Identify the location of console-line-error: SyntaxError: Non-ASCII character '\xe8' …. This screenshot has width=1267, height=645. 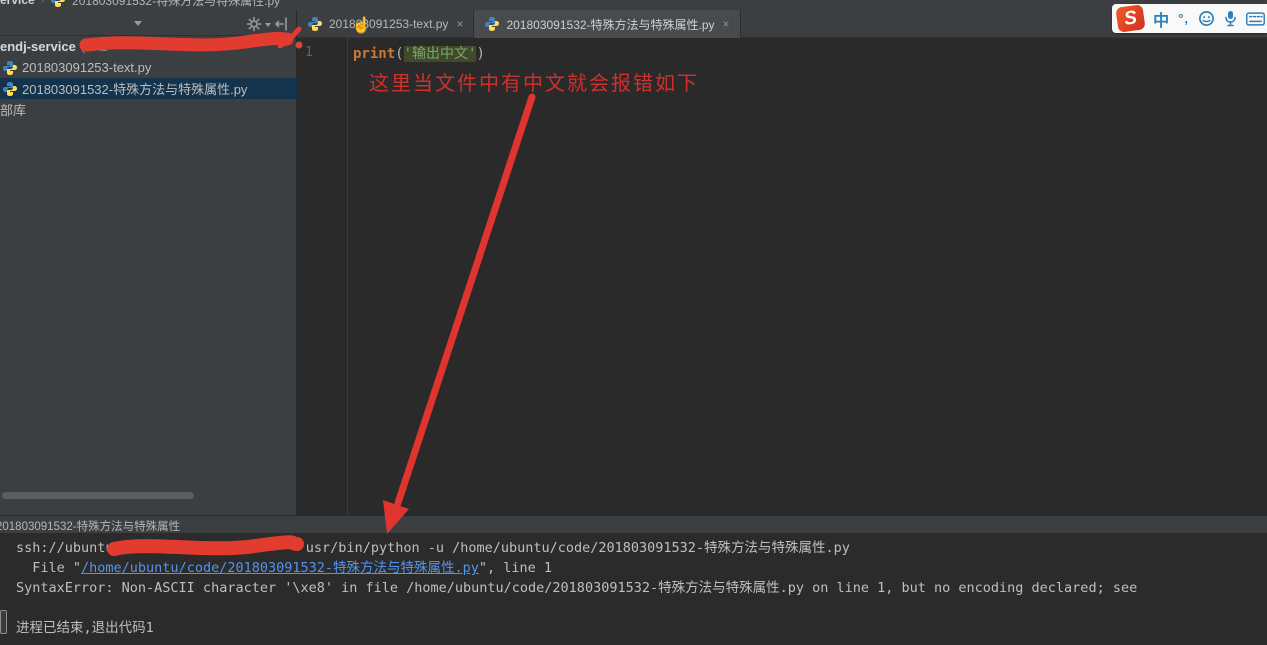
(577, 588).